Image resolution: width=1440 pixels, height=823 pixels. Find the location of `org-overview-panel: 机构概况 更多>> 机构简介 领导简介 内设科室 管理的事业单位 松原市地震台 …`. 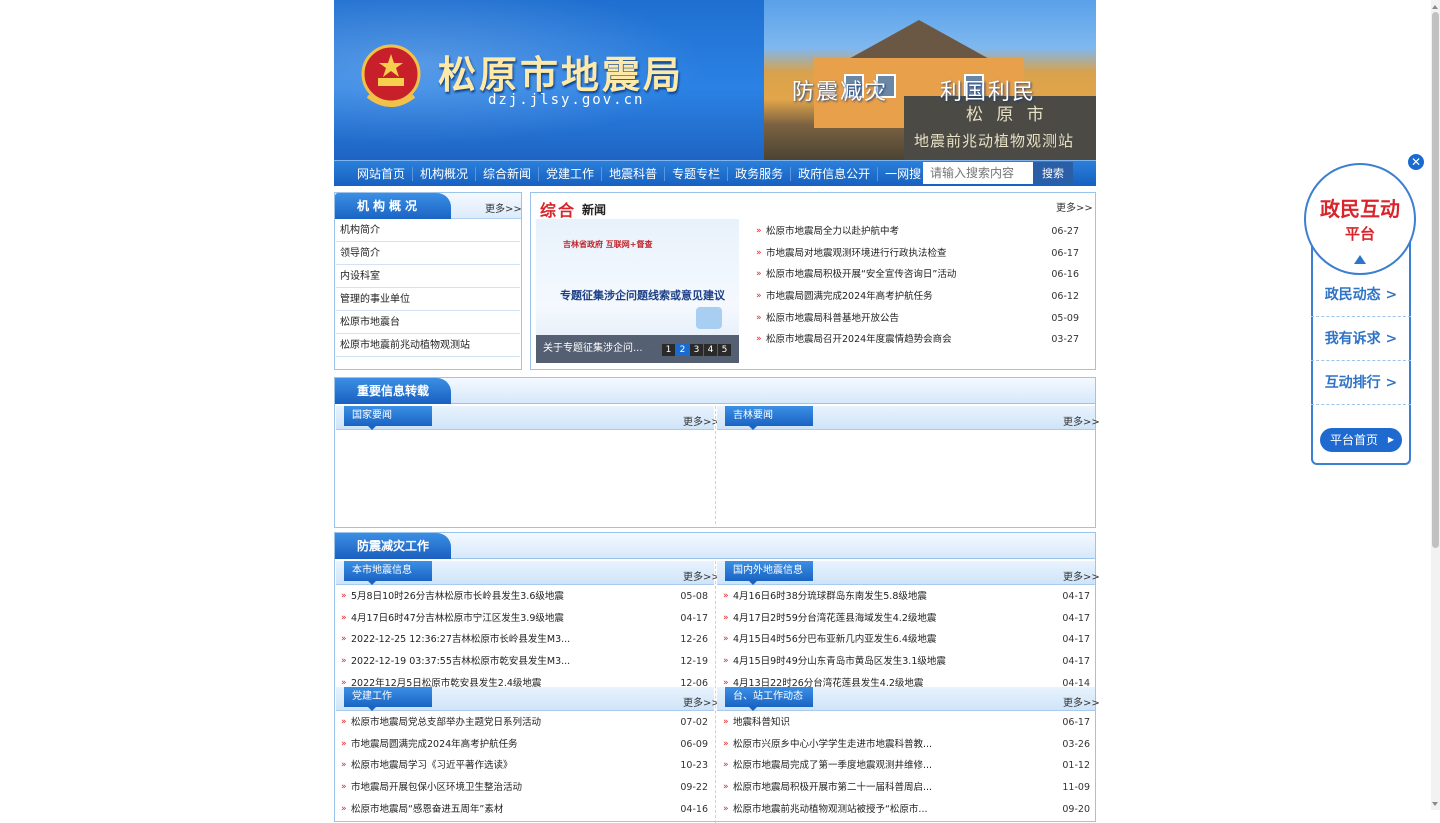

org-overview-panel: 机构概况 更多>> 机构简介 领导简介 内设科室 管理的事业单位 松原市地震台 … is located at coordinates (428, 281).